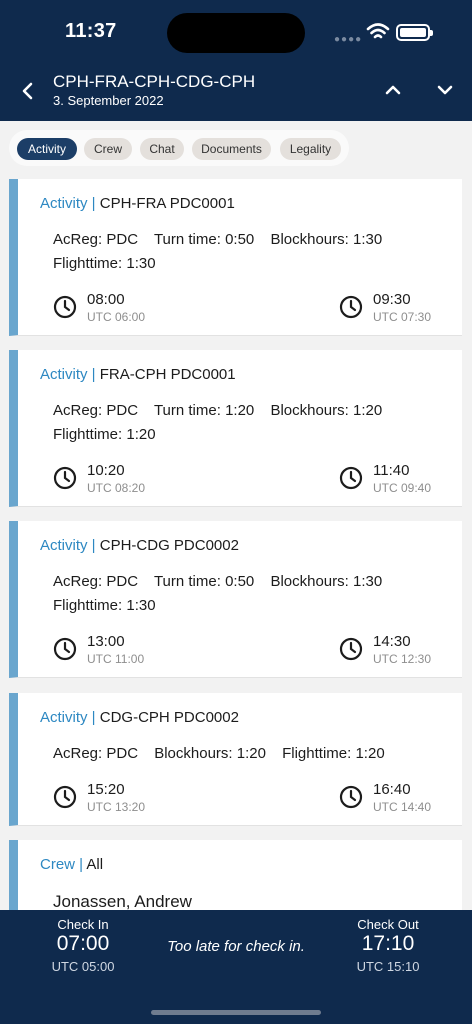 The height and width of the screenshot is (1024, 472). What do you see at coordinates (108, 100) in the screenshot?
I see `page-date: 3. September 2022` at bounding box center [108, 100].